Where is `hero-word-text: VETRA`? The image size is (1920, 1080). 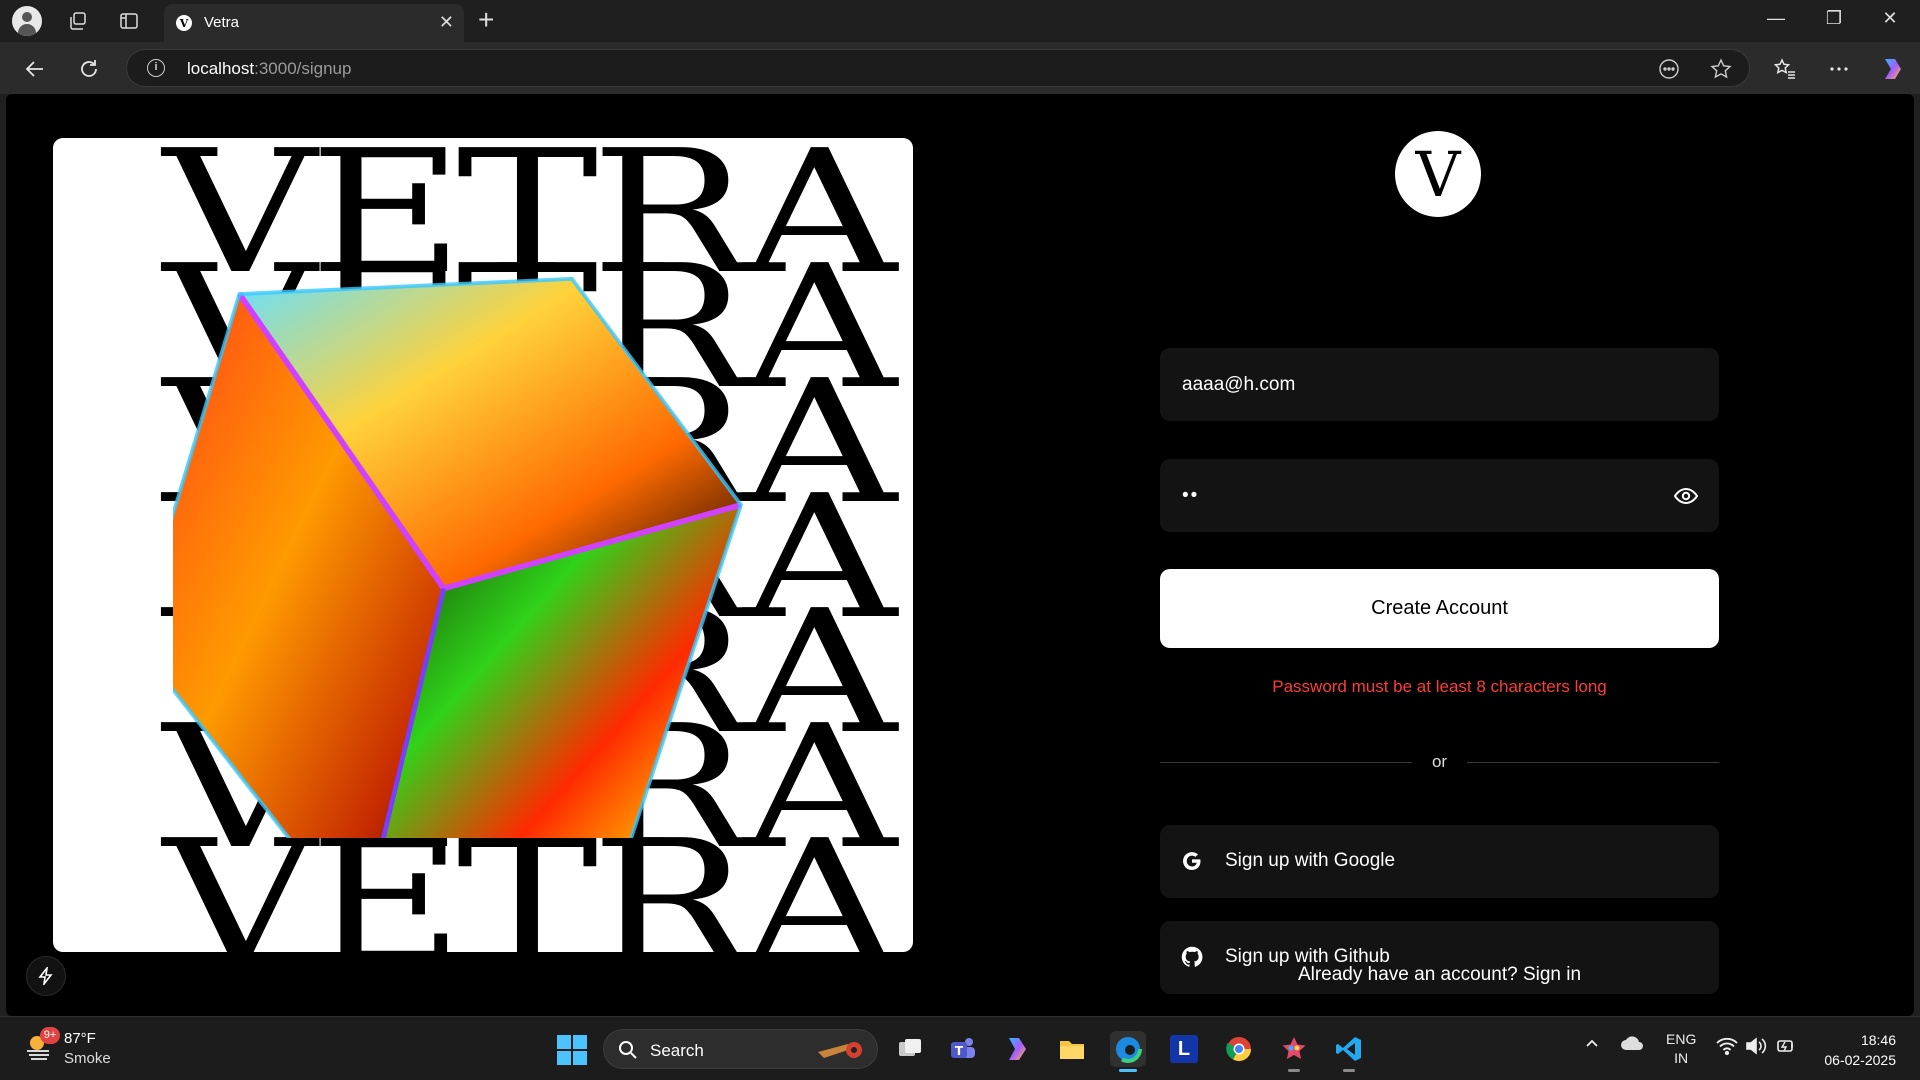
hero-word-text: VETRA is located at coordinates (530, 878).